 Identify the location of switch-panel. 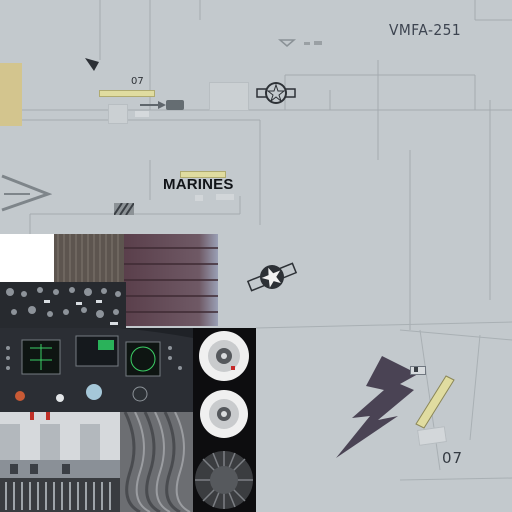
(63, 305).